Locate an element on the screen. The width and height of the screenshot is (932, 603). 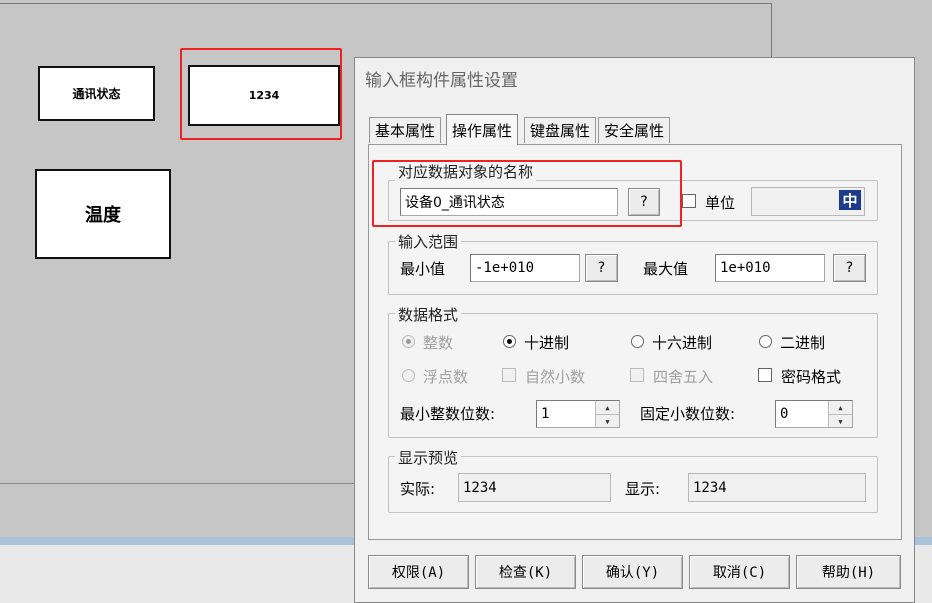
unit-checkbox is located at coordinates (689, 201).